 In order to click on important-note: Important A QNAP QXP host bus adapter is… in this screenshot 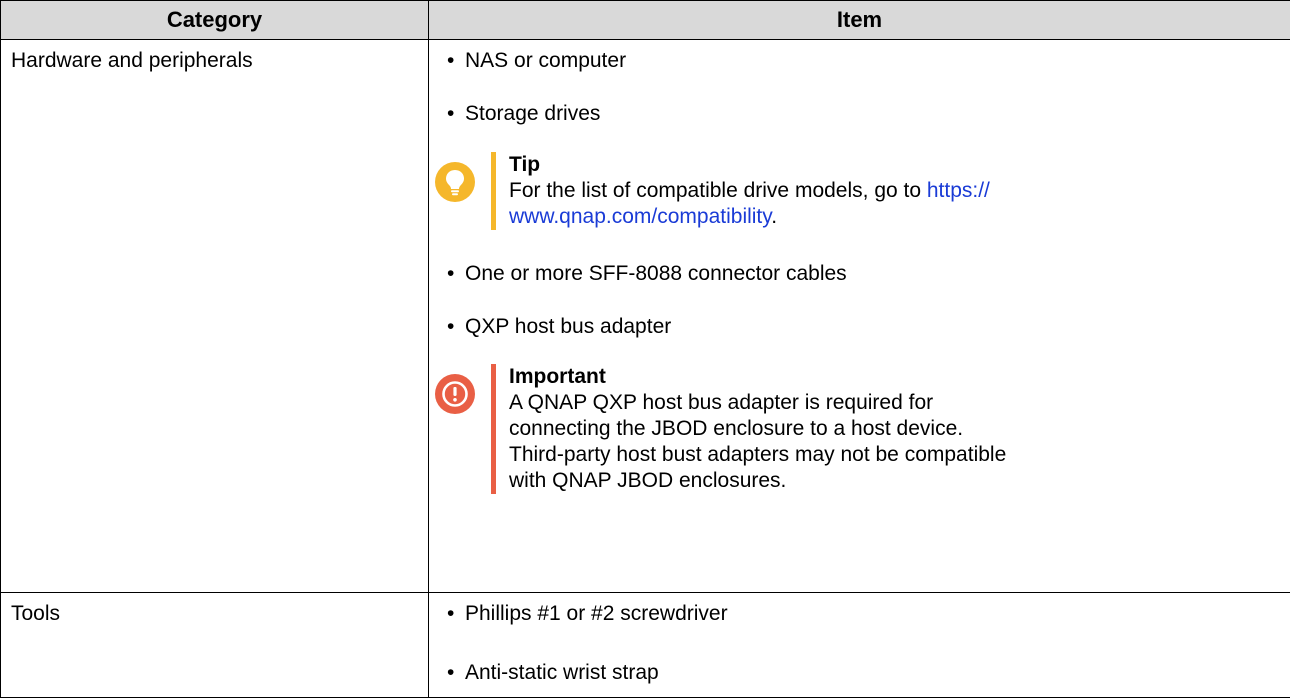, I will do `click(857, 429)`.